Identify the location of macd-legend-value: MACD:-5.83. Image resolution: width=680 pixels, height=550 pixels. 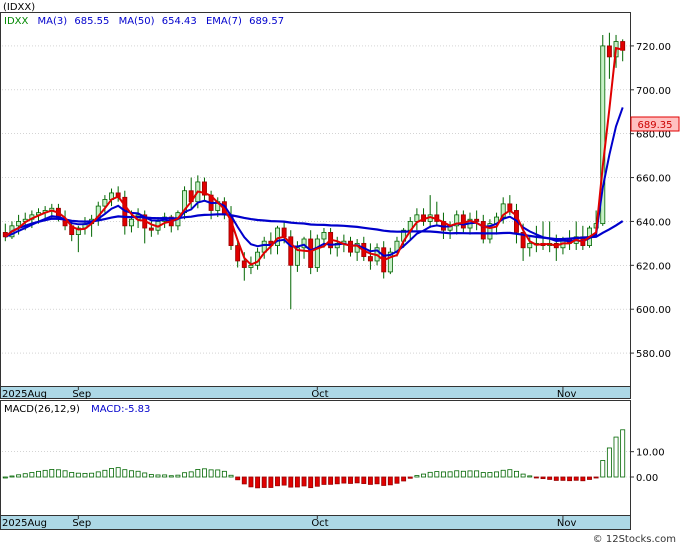
(120, 409).